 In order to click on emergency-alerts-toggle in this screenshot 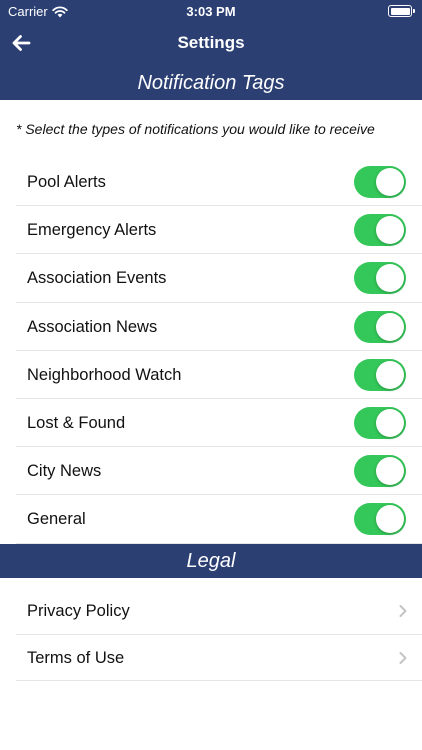, I will do `click(380, 230)`.